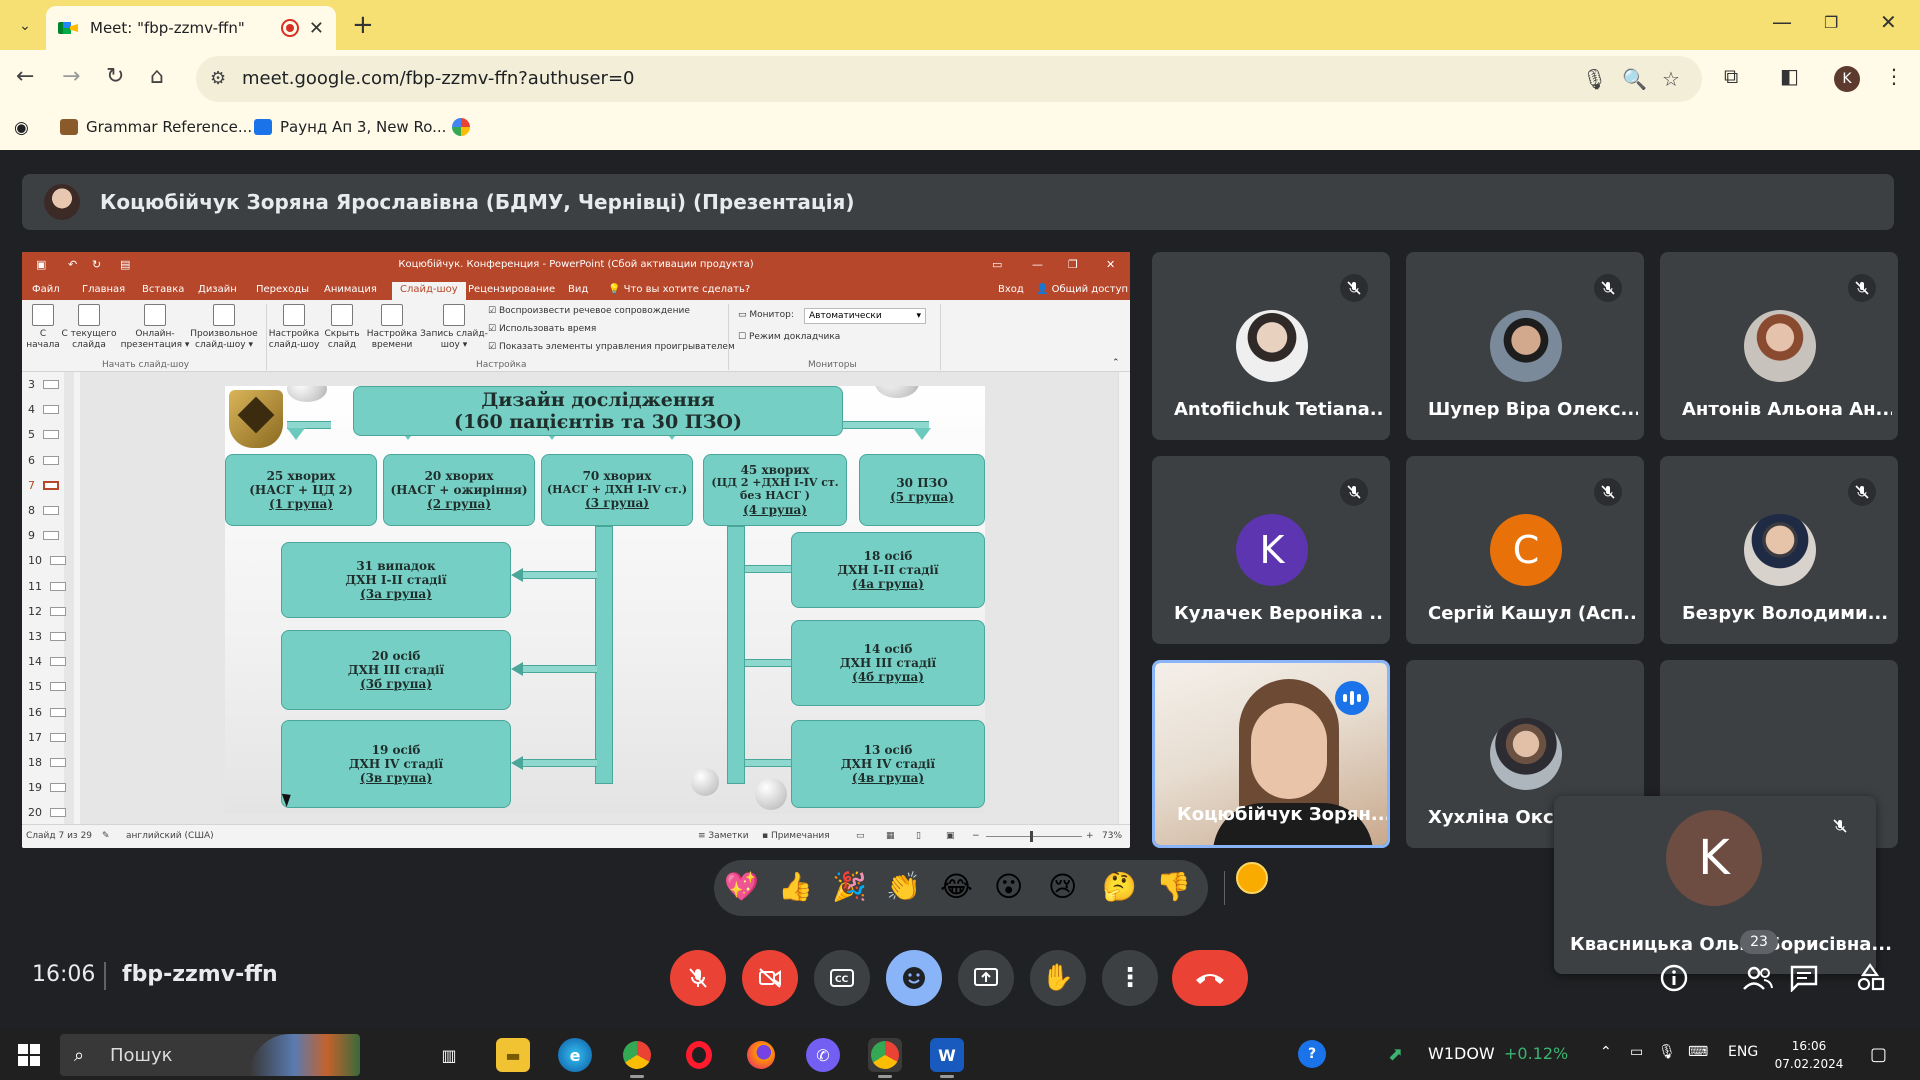  Describe the element at coordinates (1831, 22) in the screenshot. I see `restore-icon: ❐` at that location.